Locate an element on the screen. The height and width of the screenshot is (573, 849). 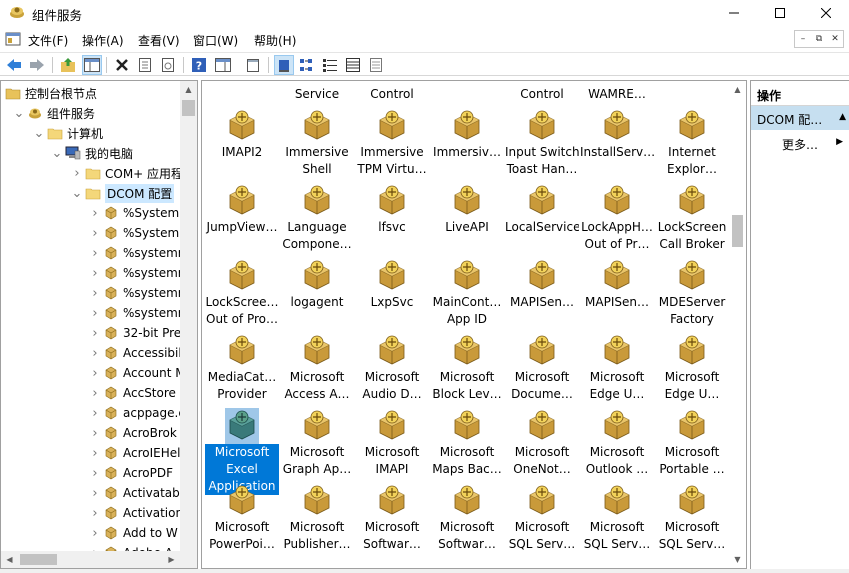
show-hide-action-pane-button is located at coordinates (223, 65).